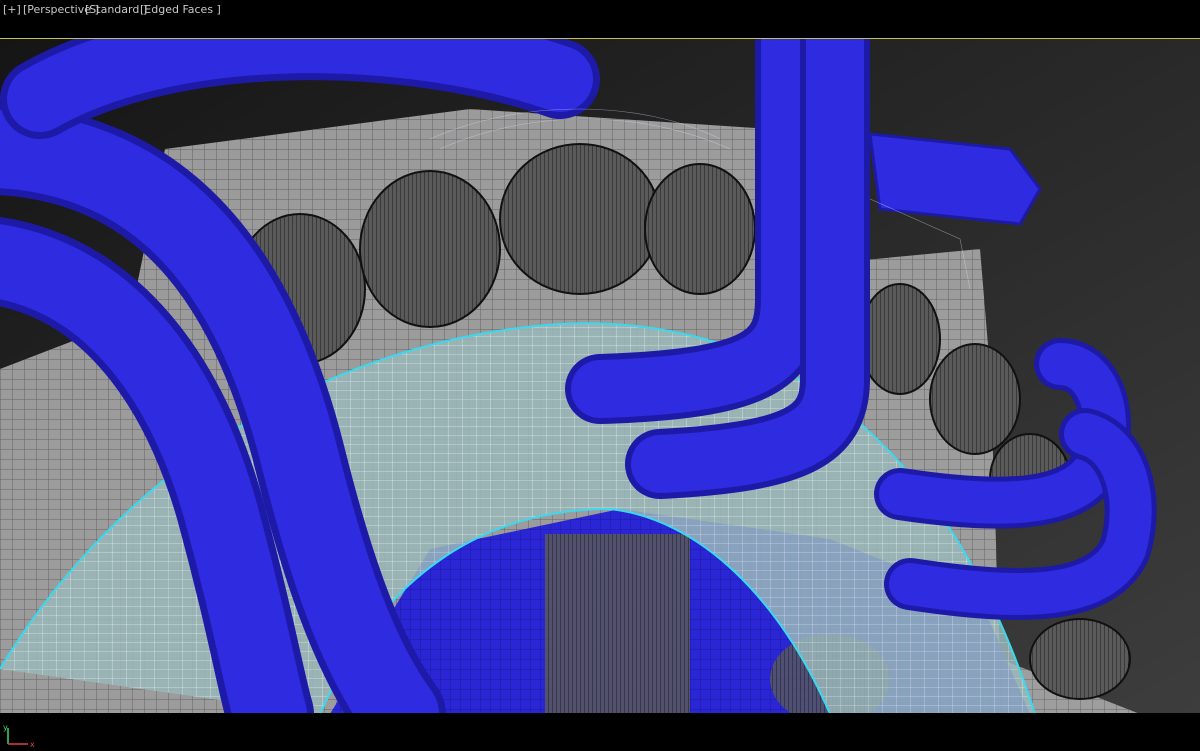 The image size is (1200, 751). What do you see at coordinates (600, 732) in the screenshot?
I see `viewport-footer` at bounding box center [600, 732].